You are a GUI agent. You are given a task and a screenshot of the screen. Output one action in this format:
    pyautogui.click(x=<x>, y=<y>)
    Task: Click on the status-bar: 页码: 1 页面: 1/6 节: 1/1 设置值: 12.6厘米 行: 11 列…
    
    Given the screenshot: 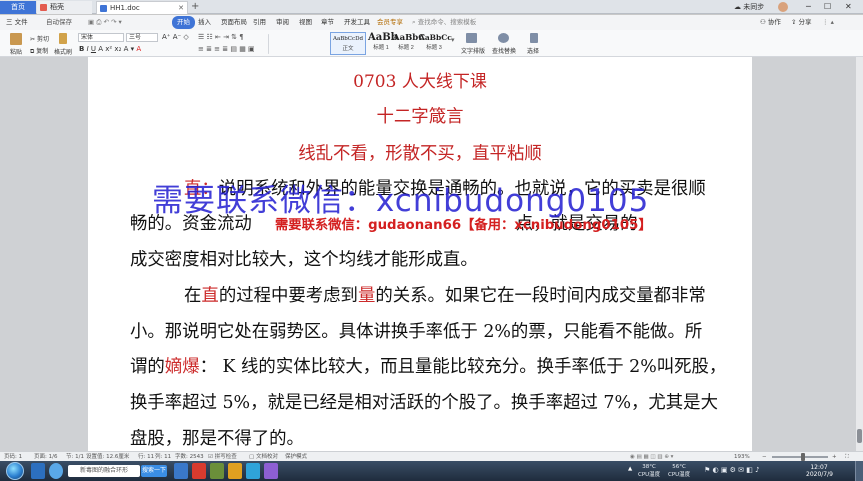 What is the action you would take?
    pyautogui.click(x=431, y=456)
    